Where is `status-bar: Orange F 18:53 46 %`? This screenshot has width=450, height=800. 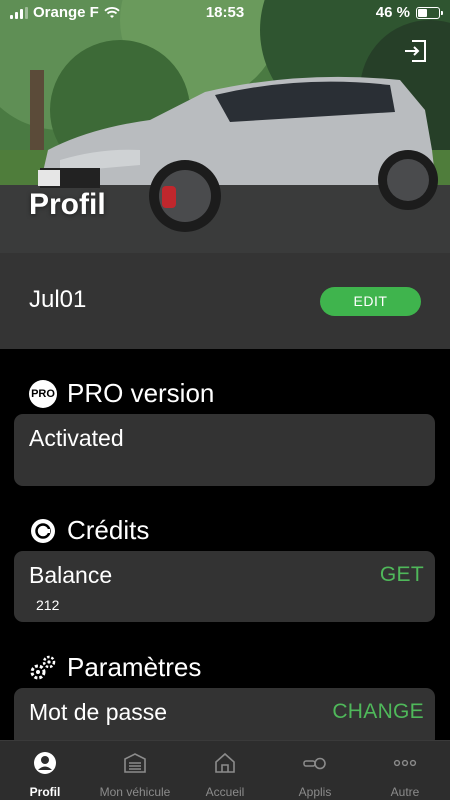
status-bar: Orange F 18:53 46 % is located at coordinates (225, 13).